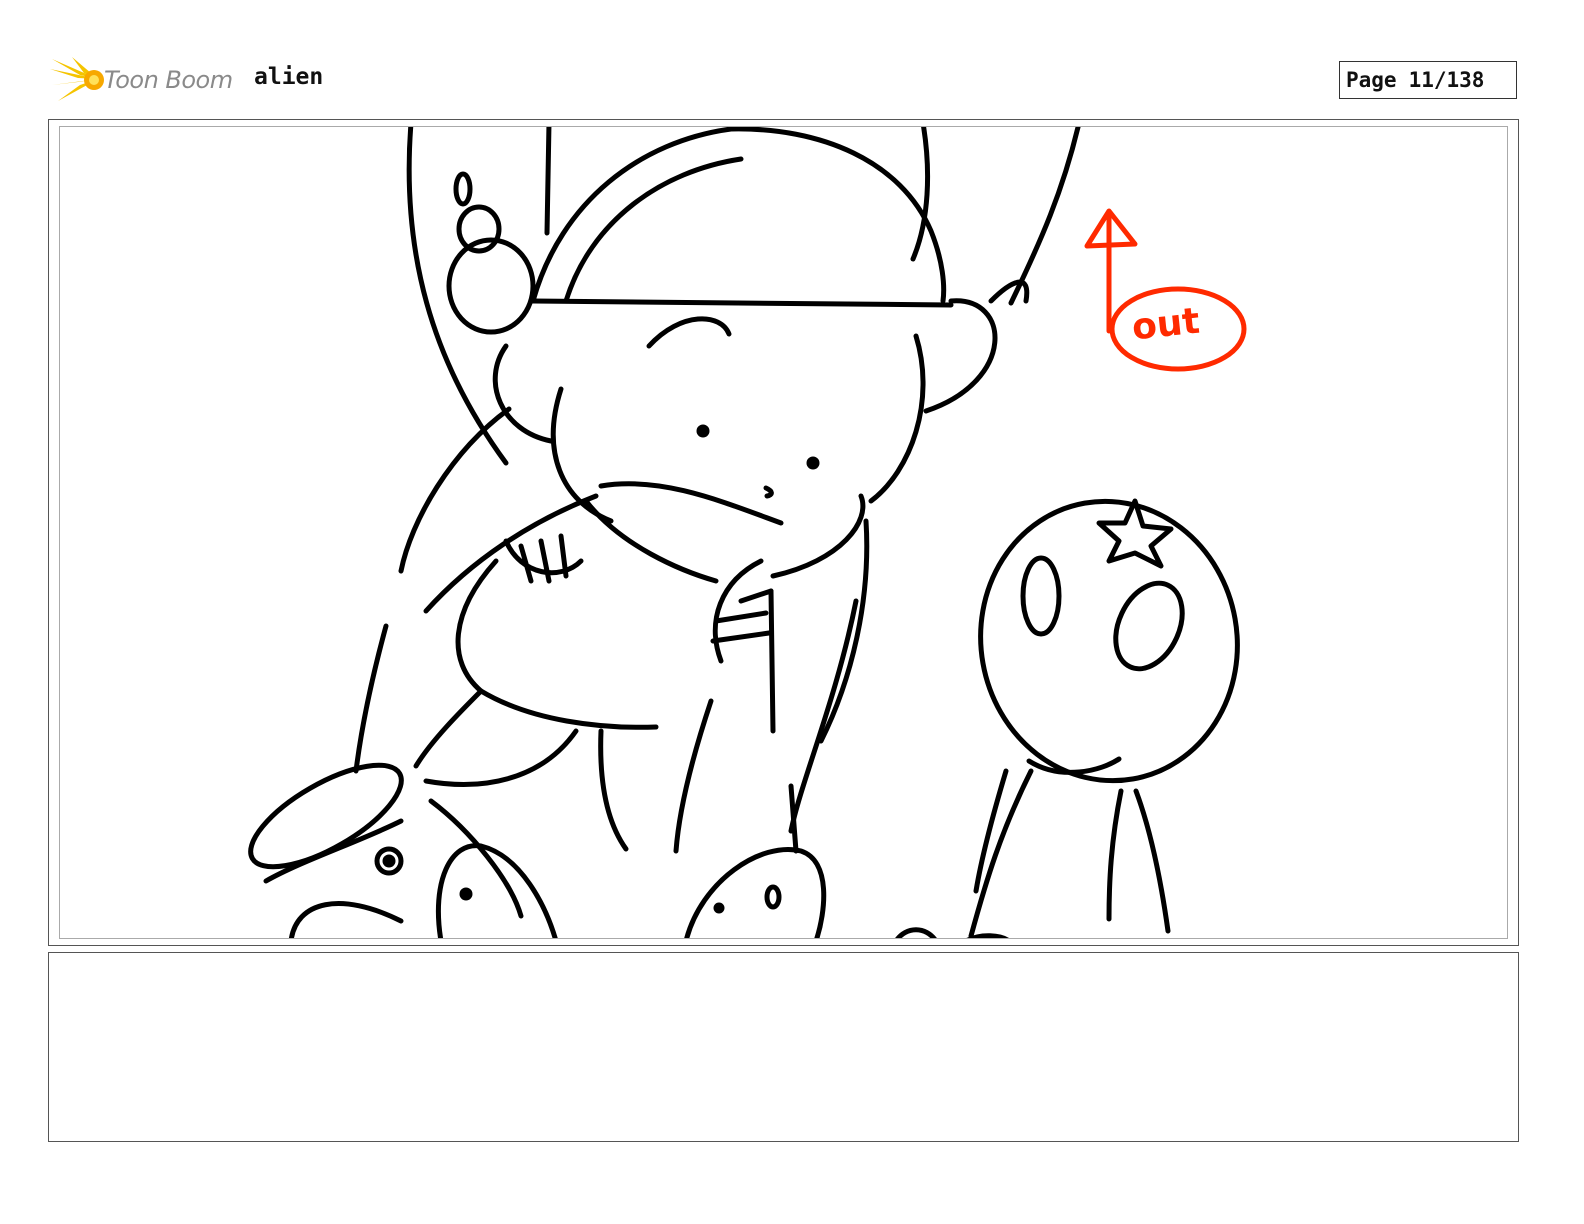  I want to click on creature-bottom-eye, so click(773, 897).